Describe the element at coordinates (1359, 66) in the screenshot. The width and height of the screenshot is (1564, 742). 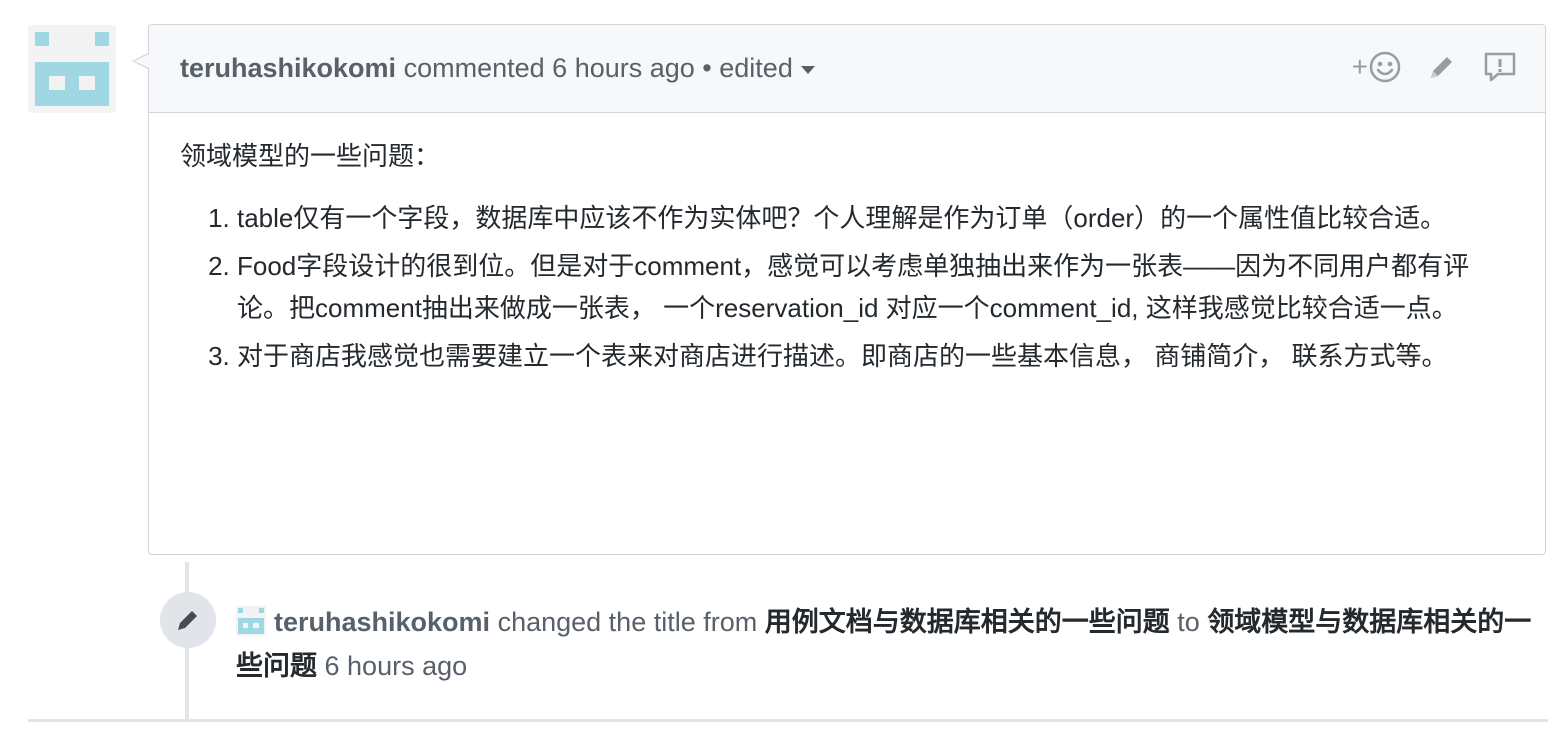
I see `plus-label: +` at that location.